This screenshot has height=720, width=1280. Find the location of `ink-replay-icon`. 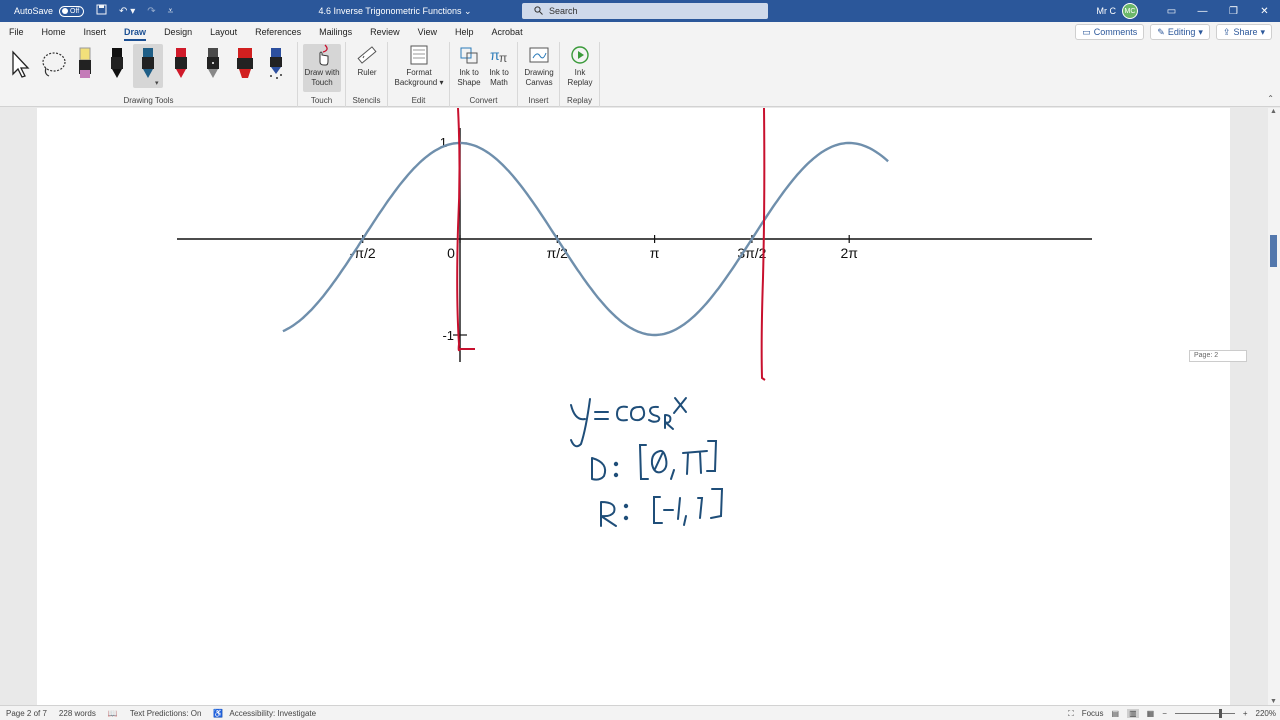

ink-replay-icon is located at coordinates (580, 55).